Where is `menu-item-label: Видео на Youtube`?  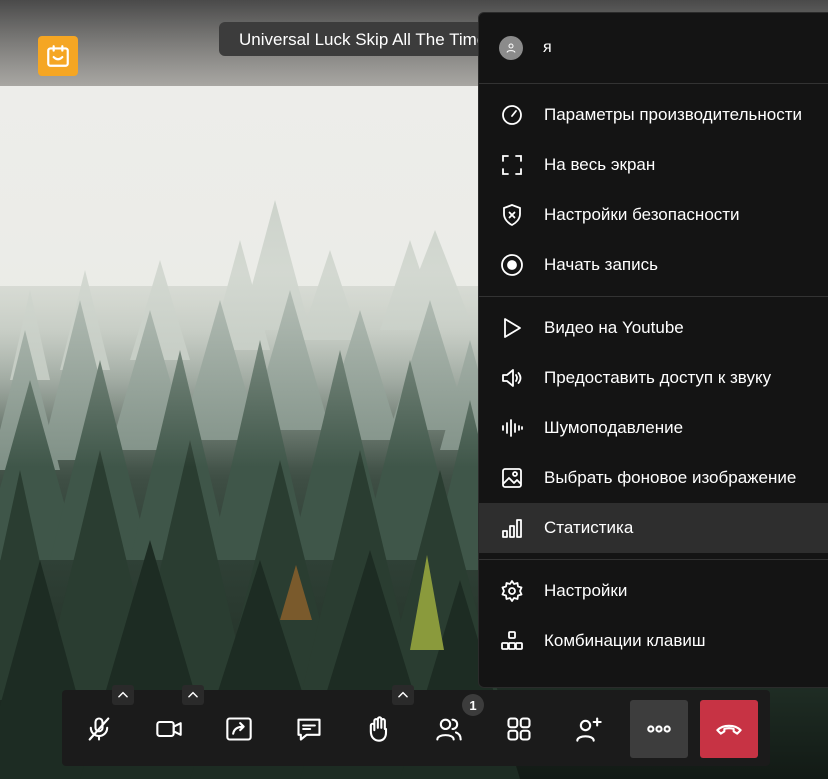 menu-item-label: Видео на Youtube is located at coordinates (614, 327).